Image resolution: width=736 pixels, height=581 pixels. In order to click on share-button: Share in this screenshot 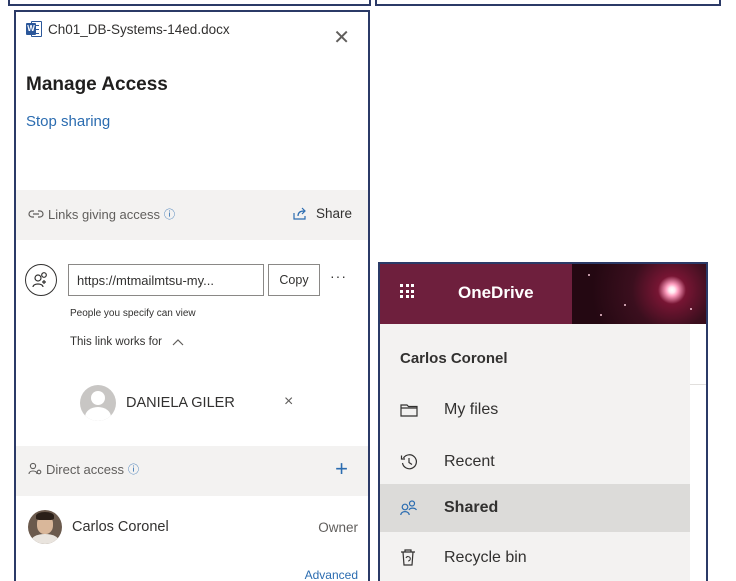, I will do `click(322, 213)`.